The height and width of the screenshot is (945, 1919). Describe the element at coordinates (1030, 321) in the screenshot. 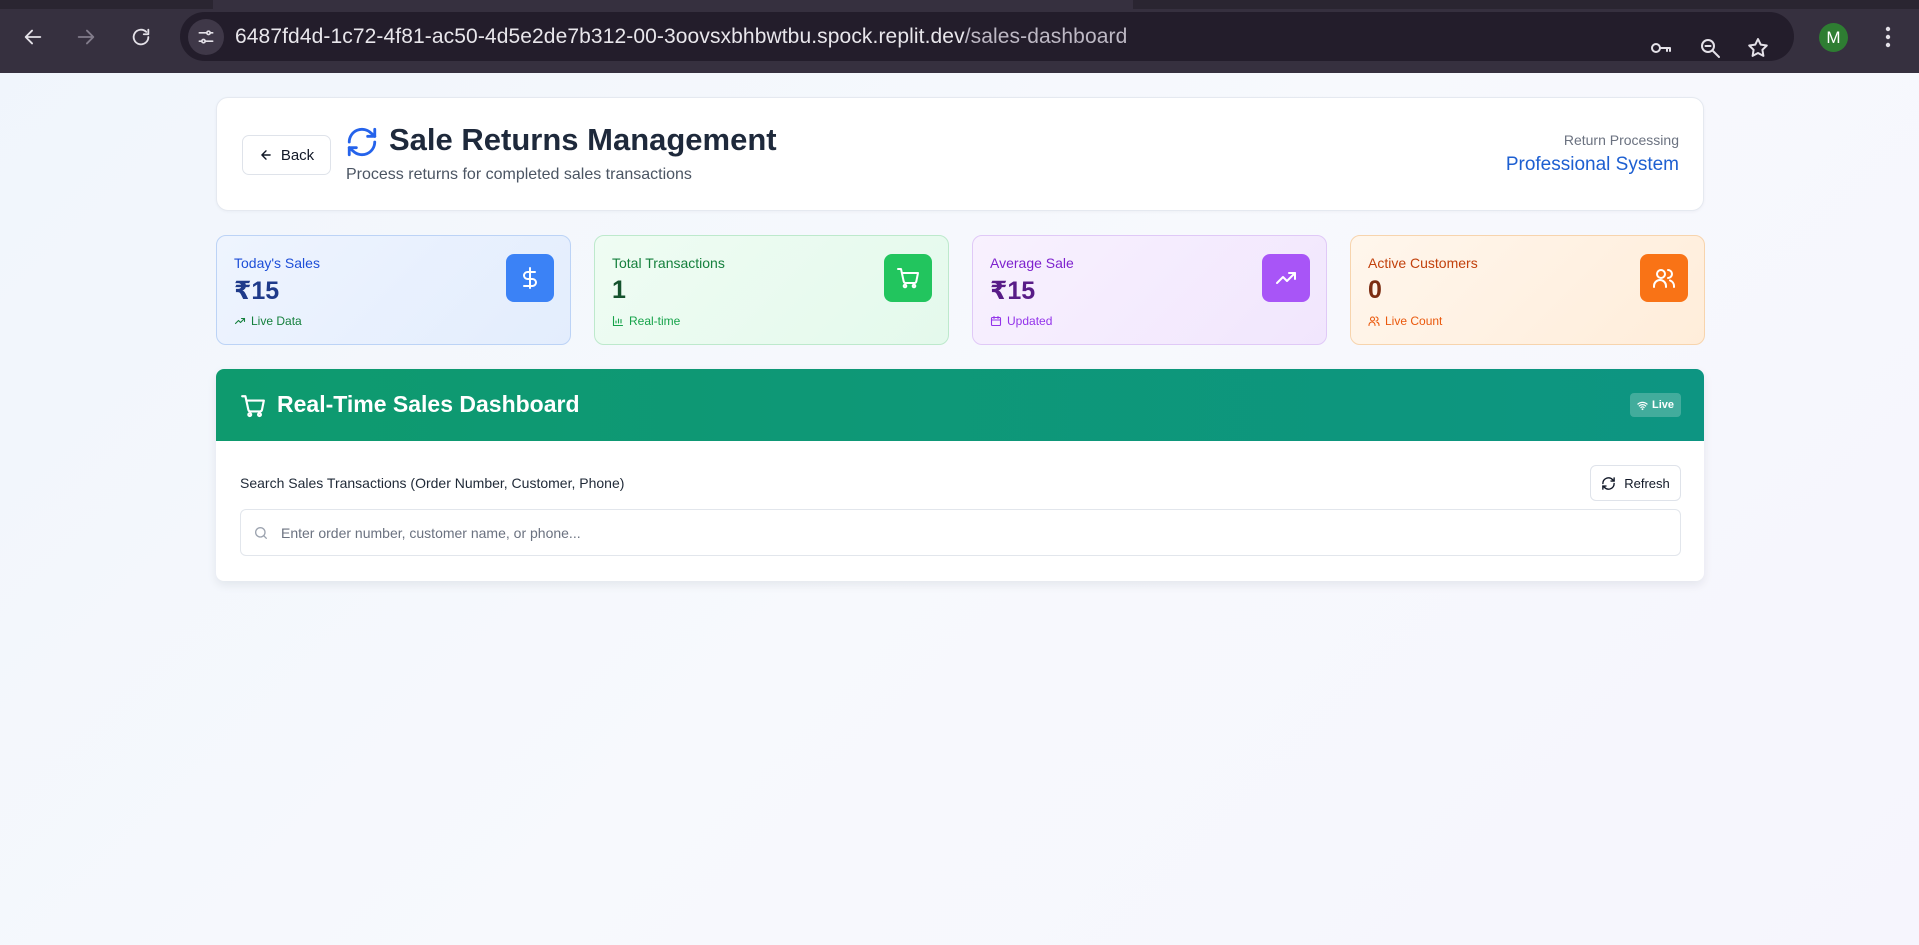

I see `stat-sub-label: Updated` at that location.